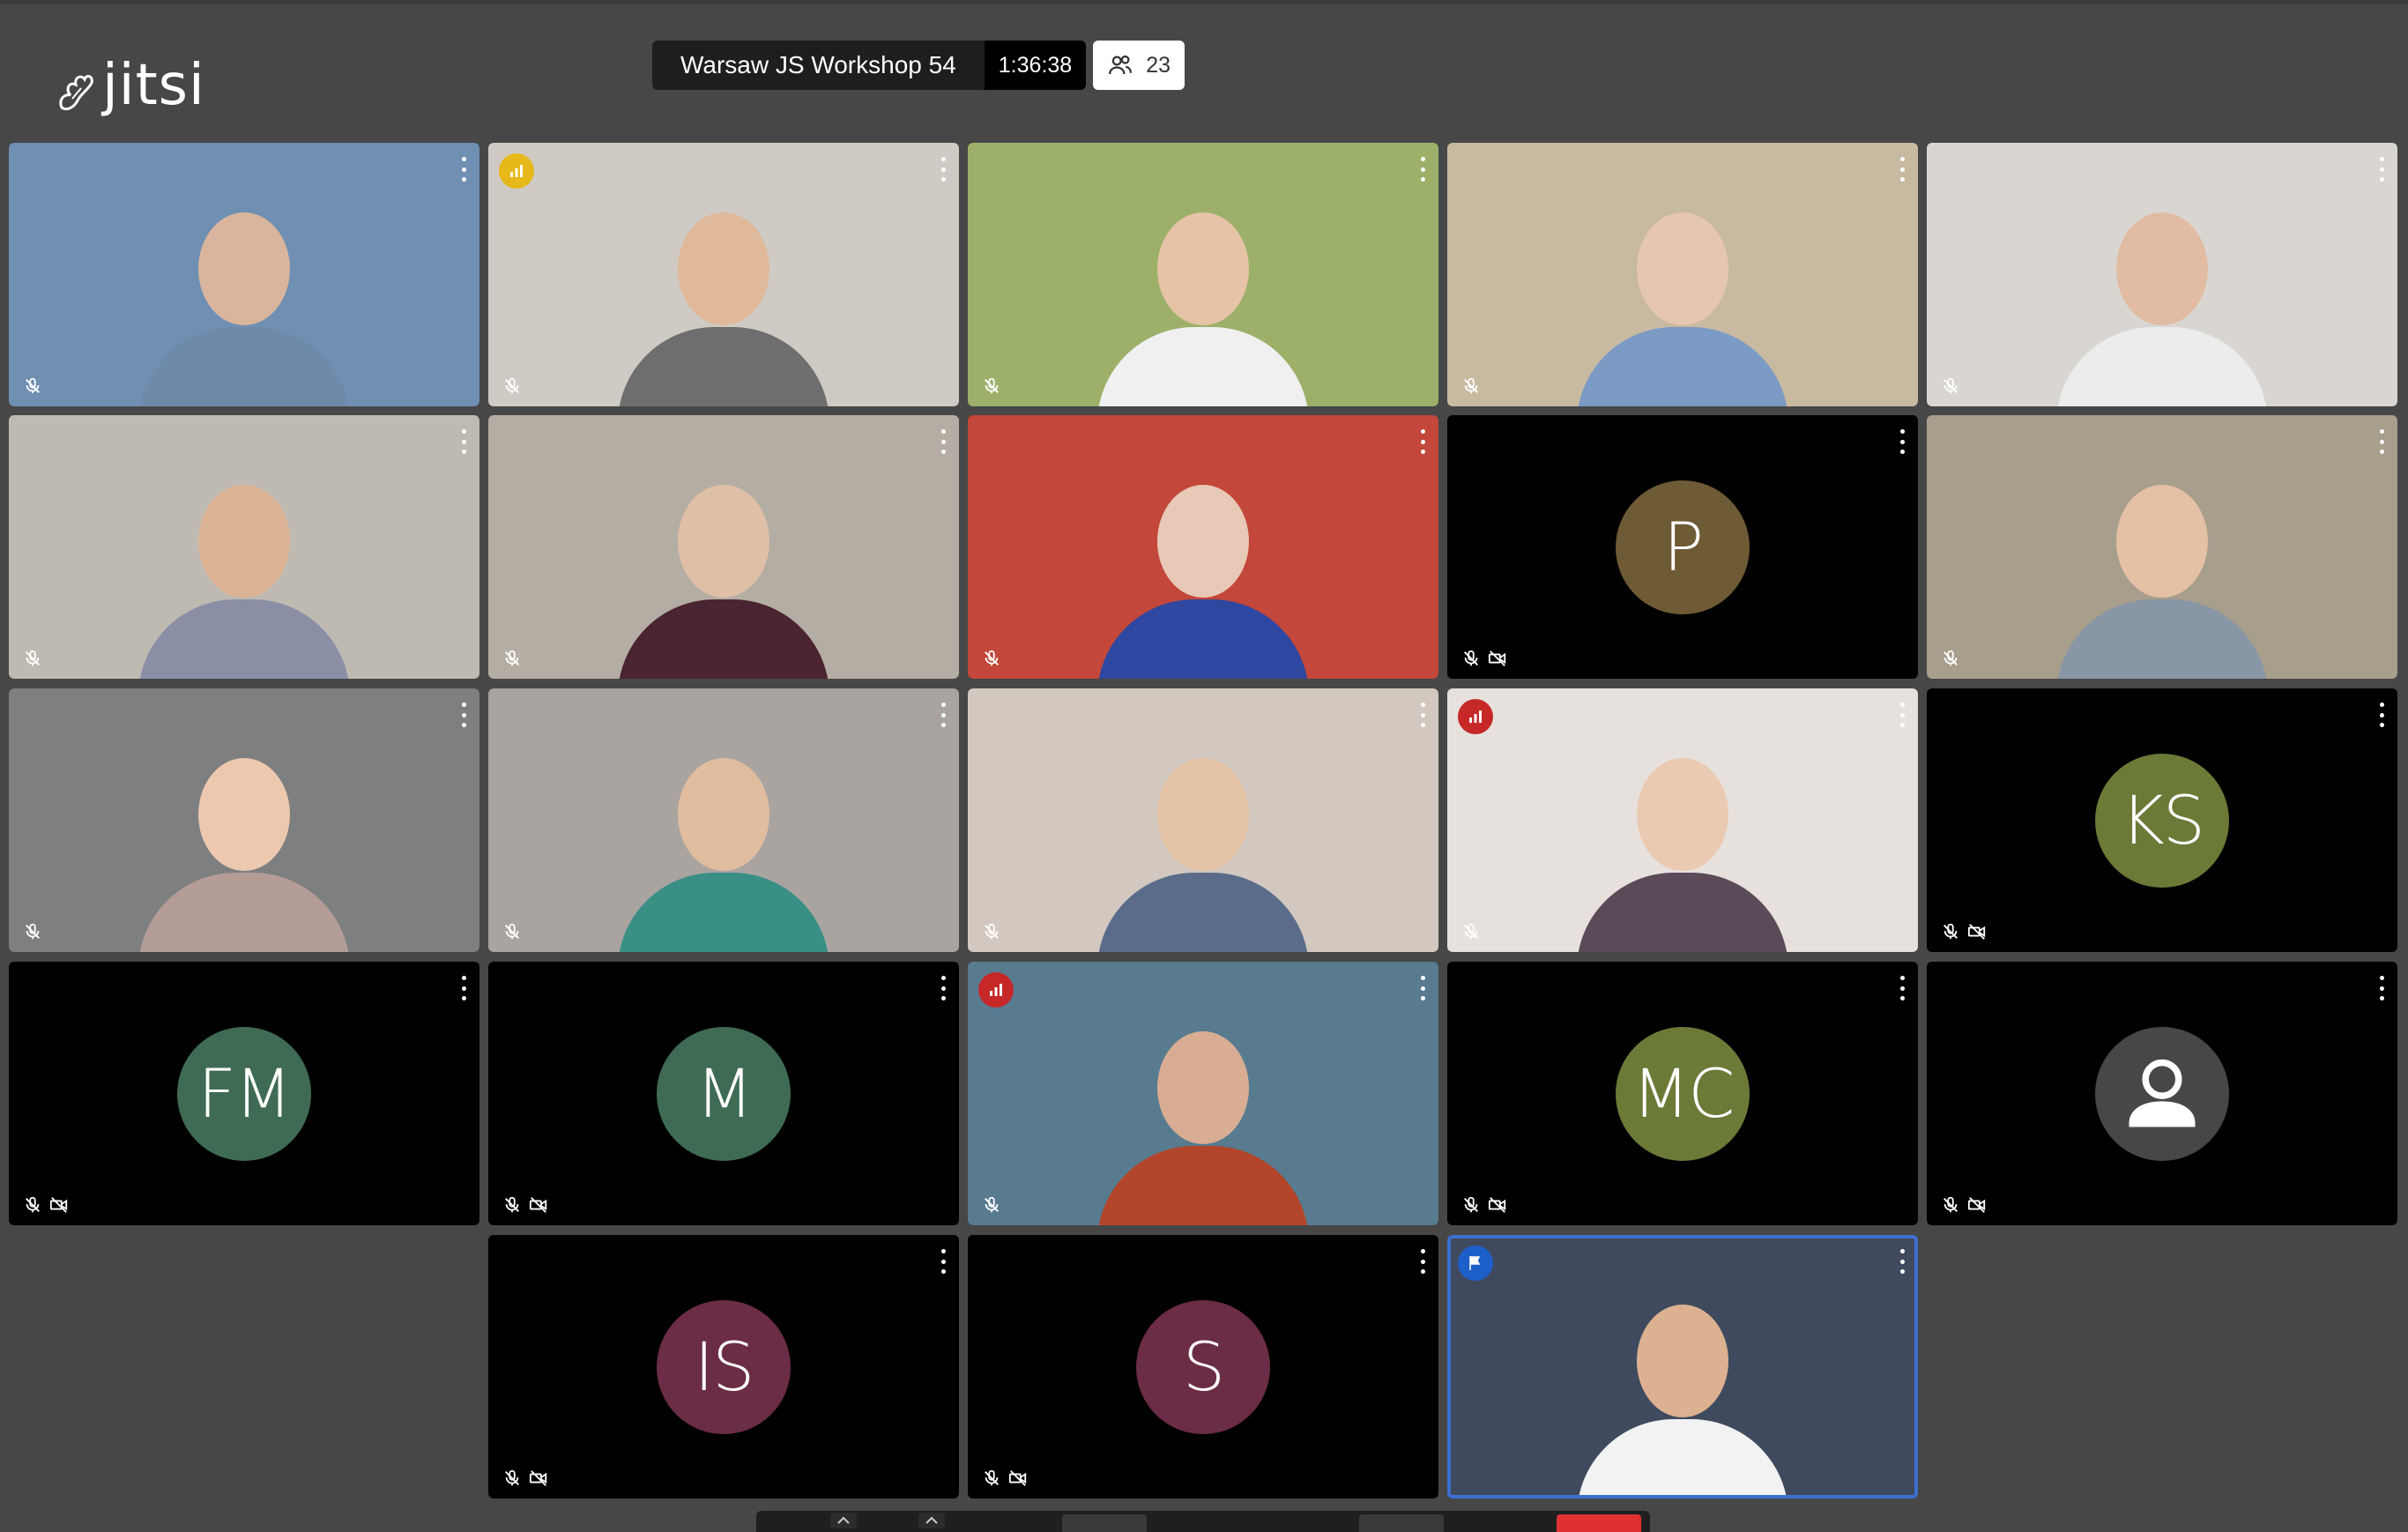 This screenshot has height=1532, width=2408. I want to click on participant-tile: S, so click(1203, 1367).